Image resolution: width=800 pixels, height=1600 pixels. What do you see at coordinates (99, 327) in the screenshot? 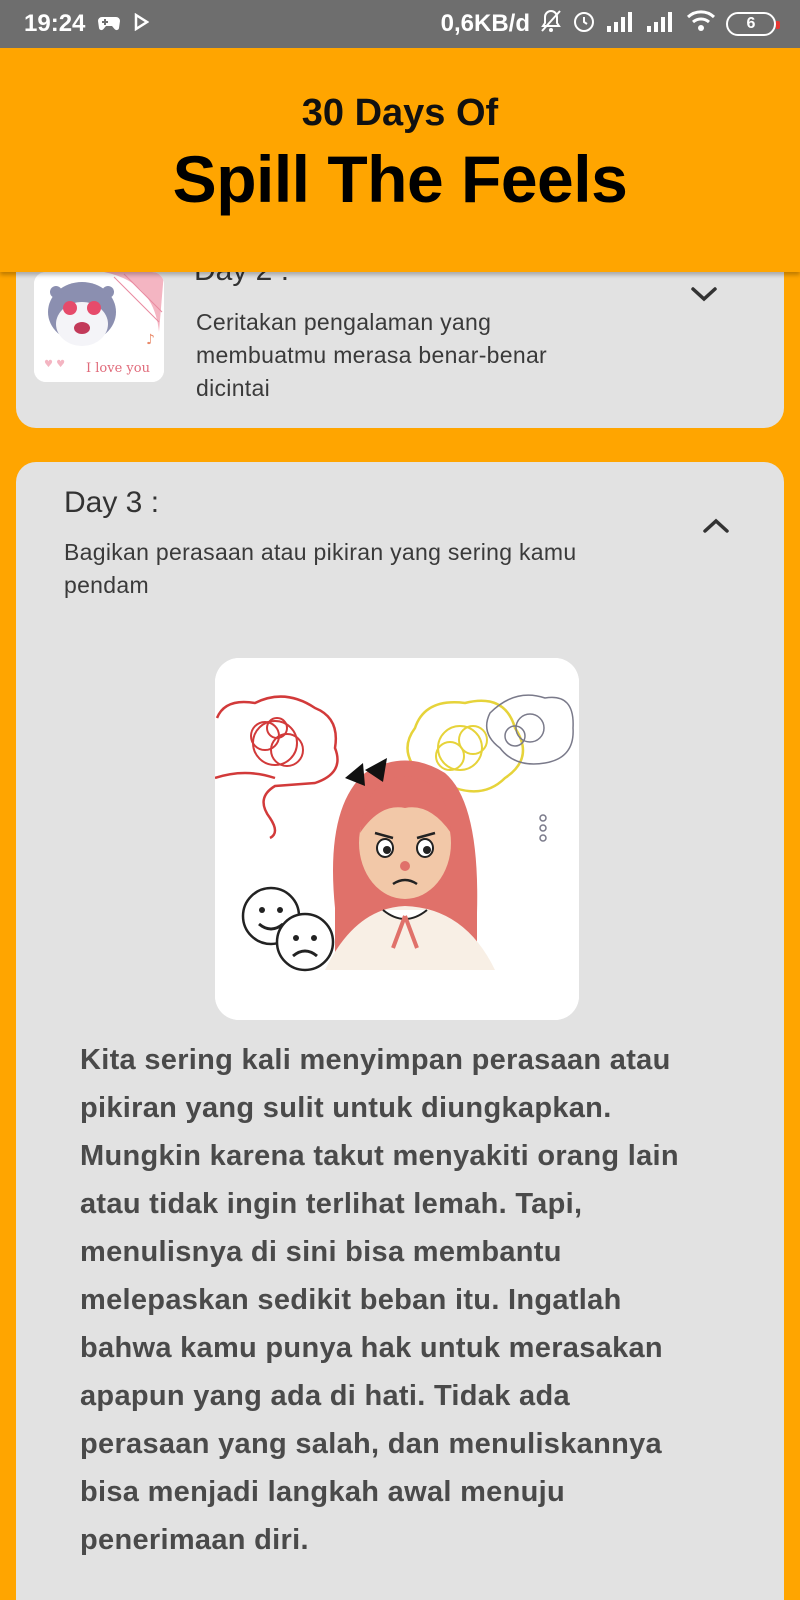
I see `day-2-thumbnail: ♪ ♥ ♥ I love you` at bounding box center [99, 327].